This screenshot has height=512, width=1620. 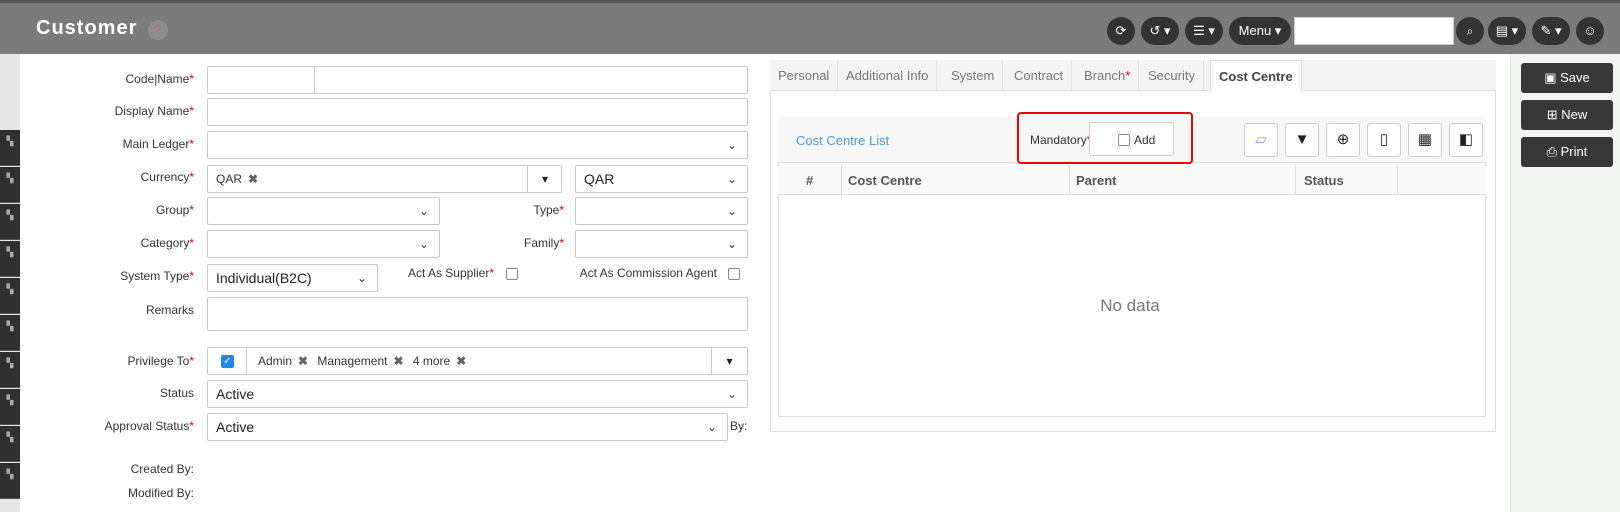 What do you see at coordinates (1551, 31) in the screenshot?
I see `brush-icon: ✎ ▾` at bounding box center [1551, 31].